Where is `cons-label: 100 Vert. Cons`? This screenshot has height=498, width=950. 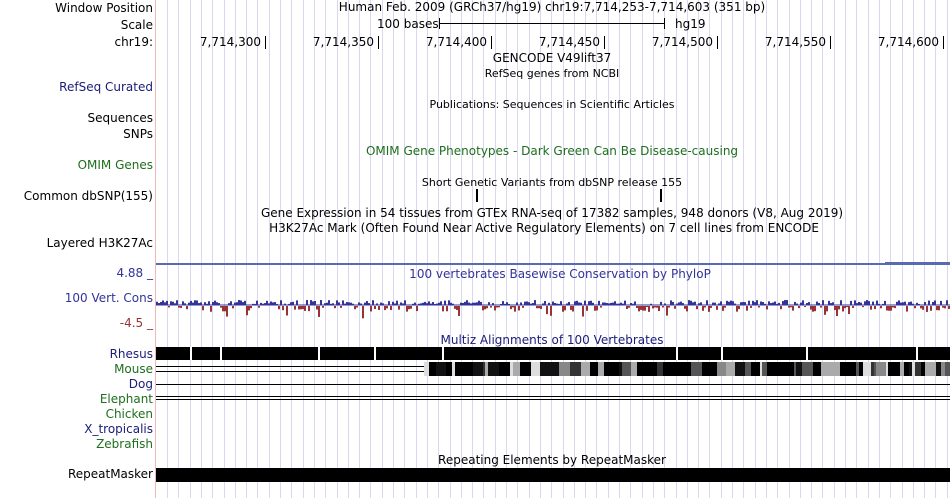 cons-label: 100 Vert. Cons is located at coordinates (109, 298).